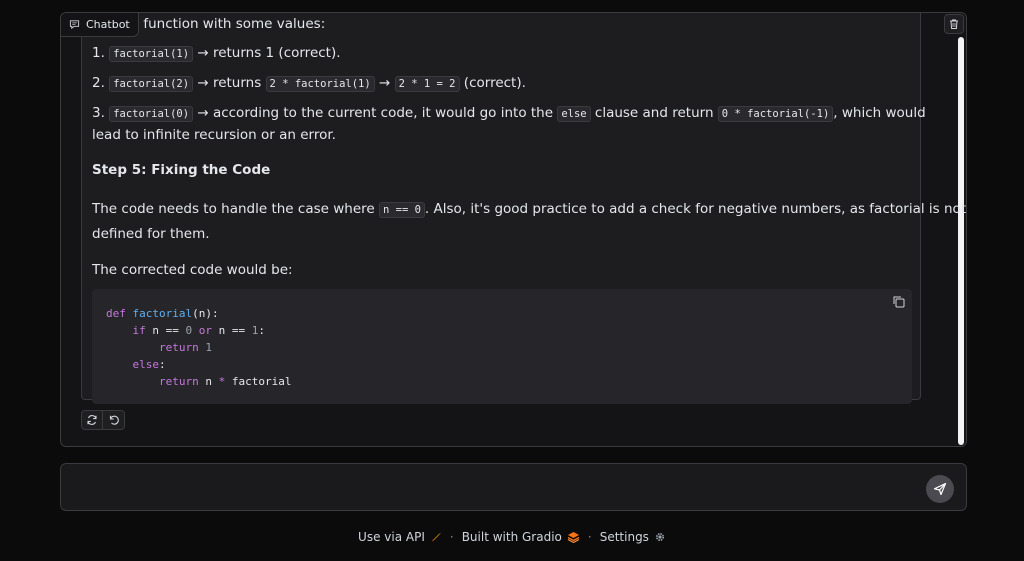  I want to click on copy-code-button, so click(899, 302).